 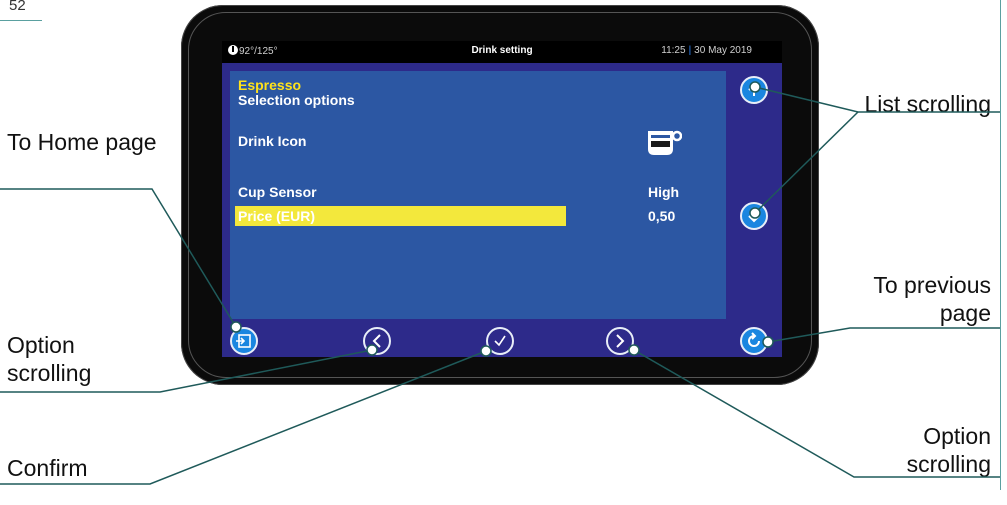 I want to click on status-bar: 92°/125° Drink setting 11:25 | 30 May 2019, so click(x=502, y=52).